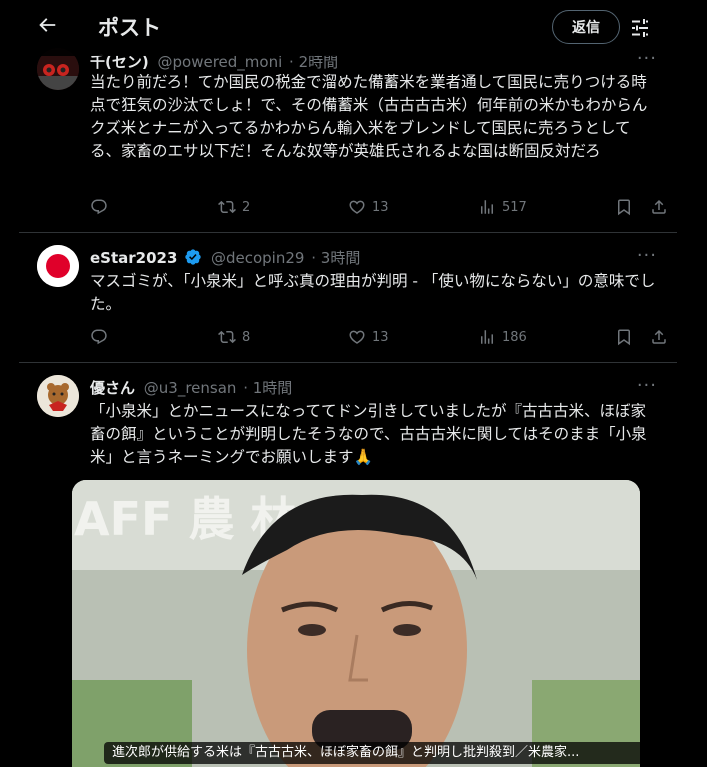  I want to click on display-name: eStar2023, so click(133, 258).